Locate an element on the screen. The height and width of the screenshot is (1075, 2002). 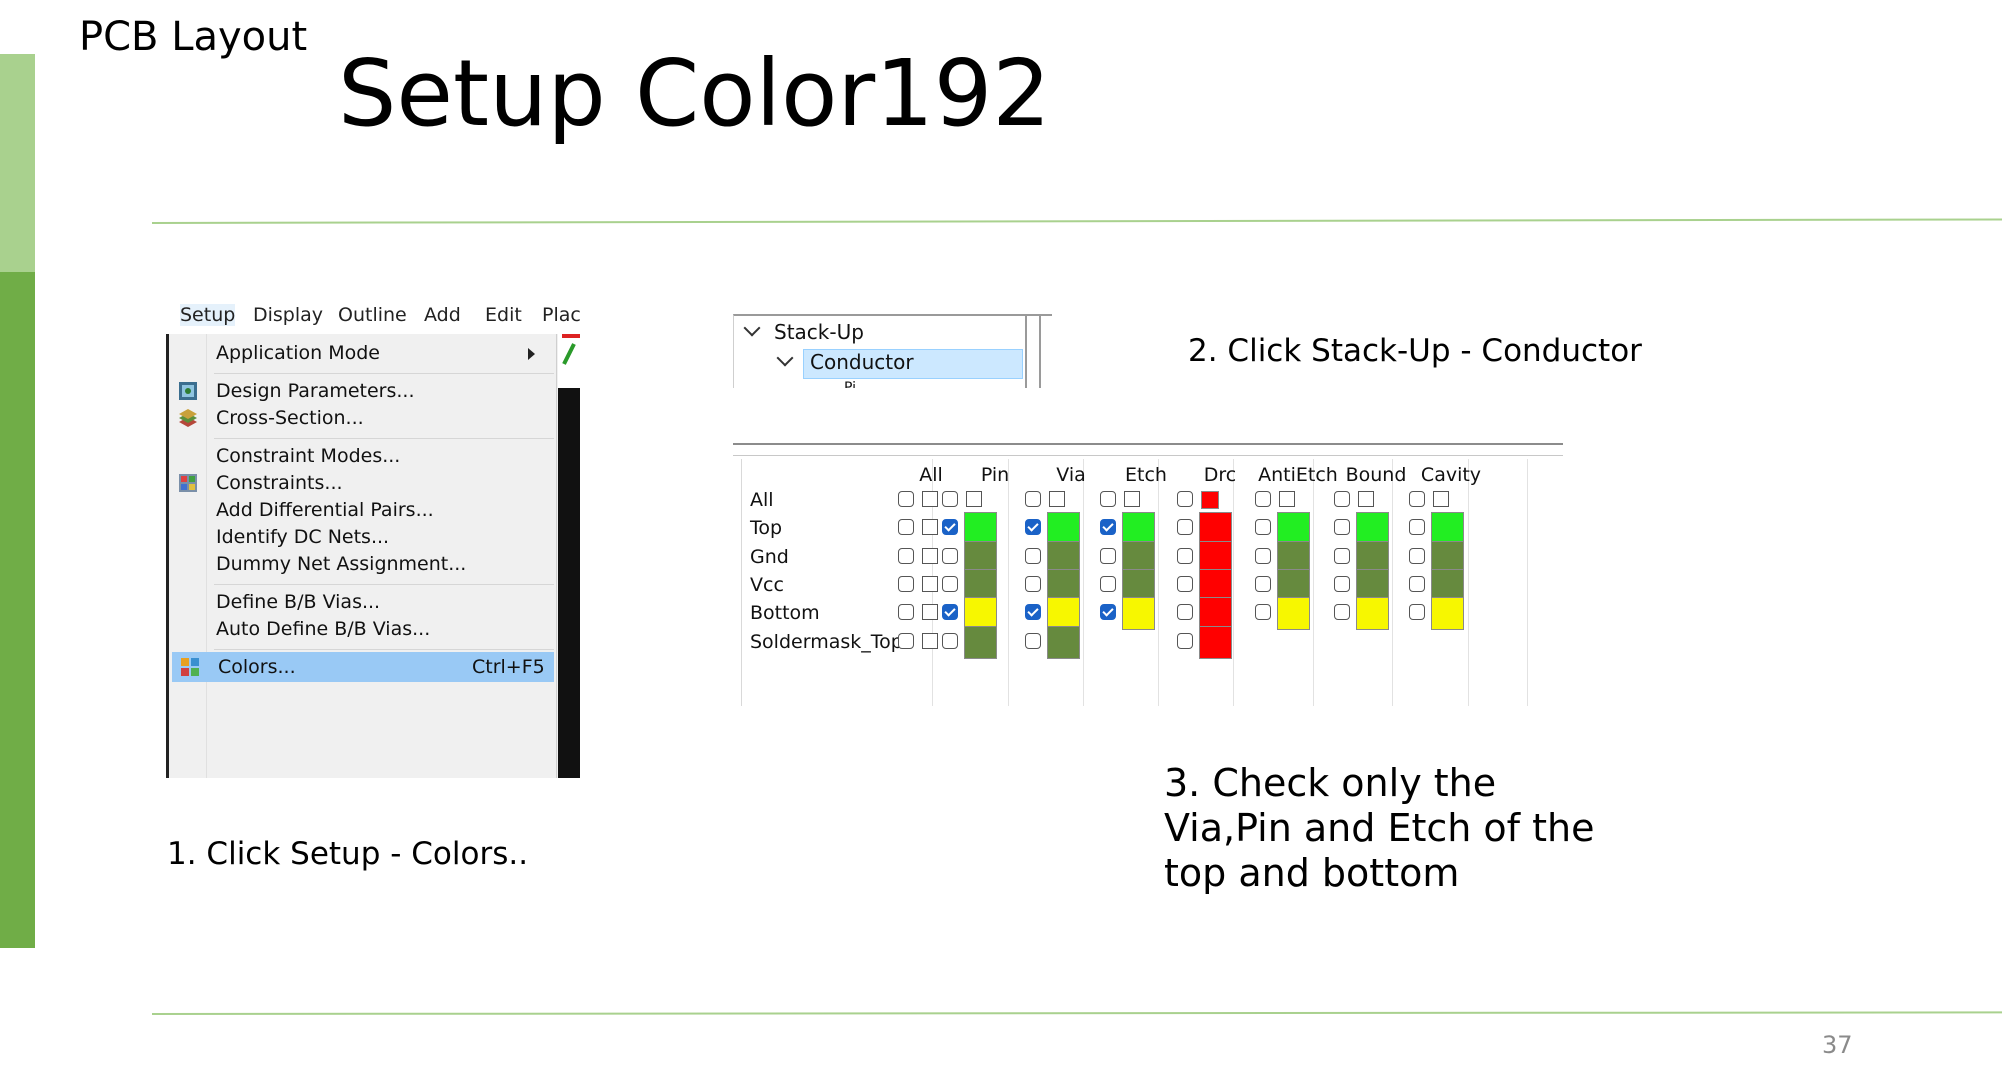
checkbox-soldermask_top-drc is located at coordinates (1185, 641).